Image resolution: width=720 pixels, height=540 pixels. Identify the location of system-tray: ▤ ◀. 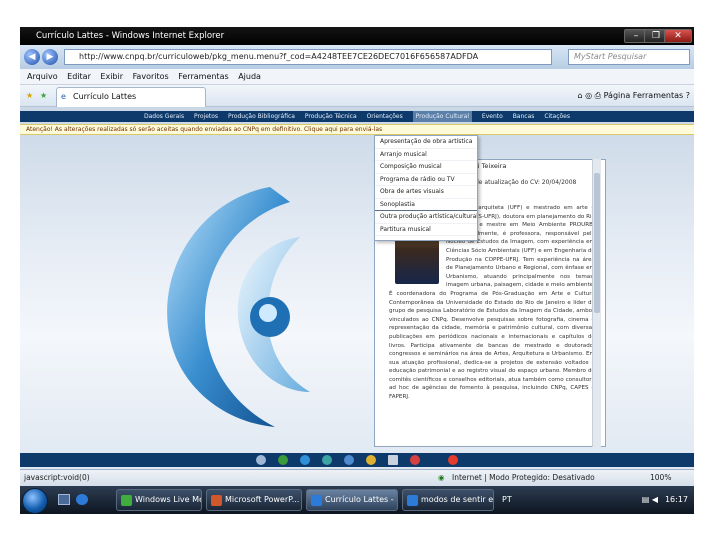
(650, 500).